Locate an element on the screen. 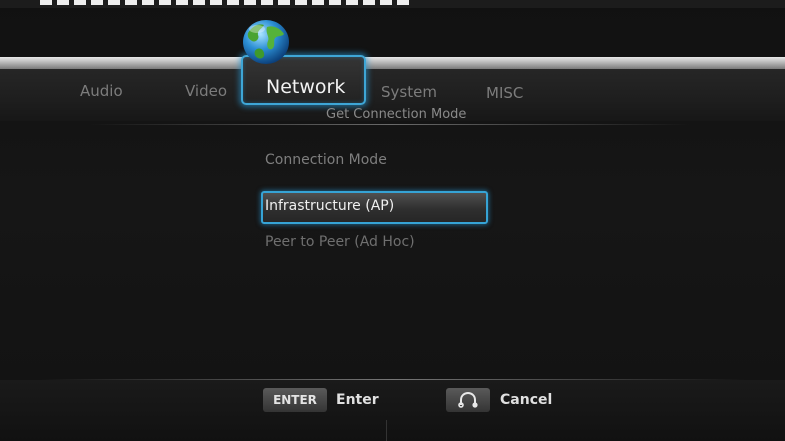 This screenshot has height=441, width=785. tab-network-label: Network is located at coordinates (306, 87).